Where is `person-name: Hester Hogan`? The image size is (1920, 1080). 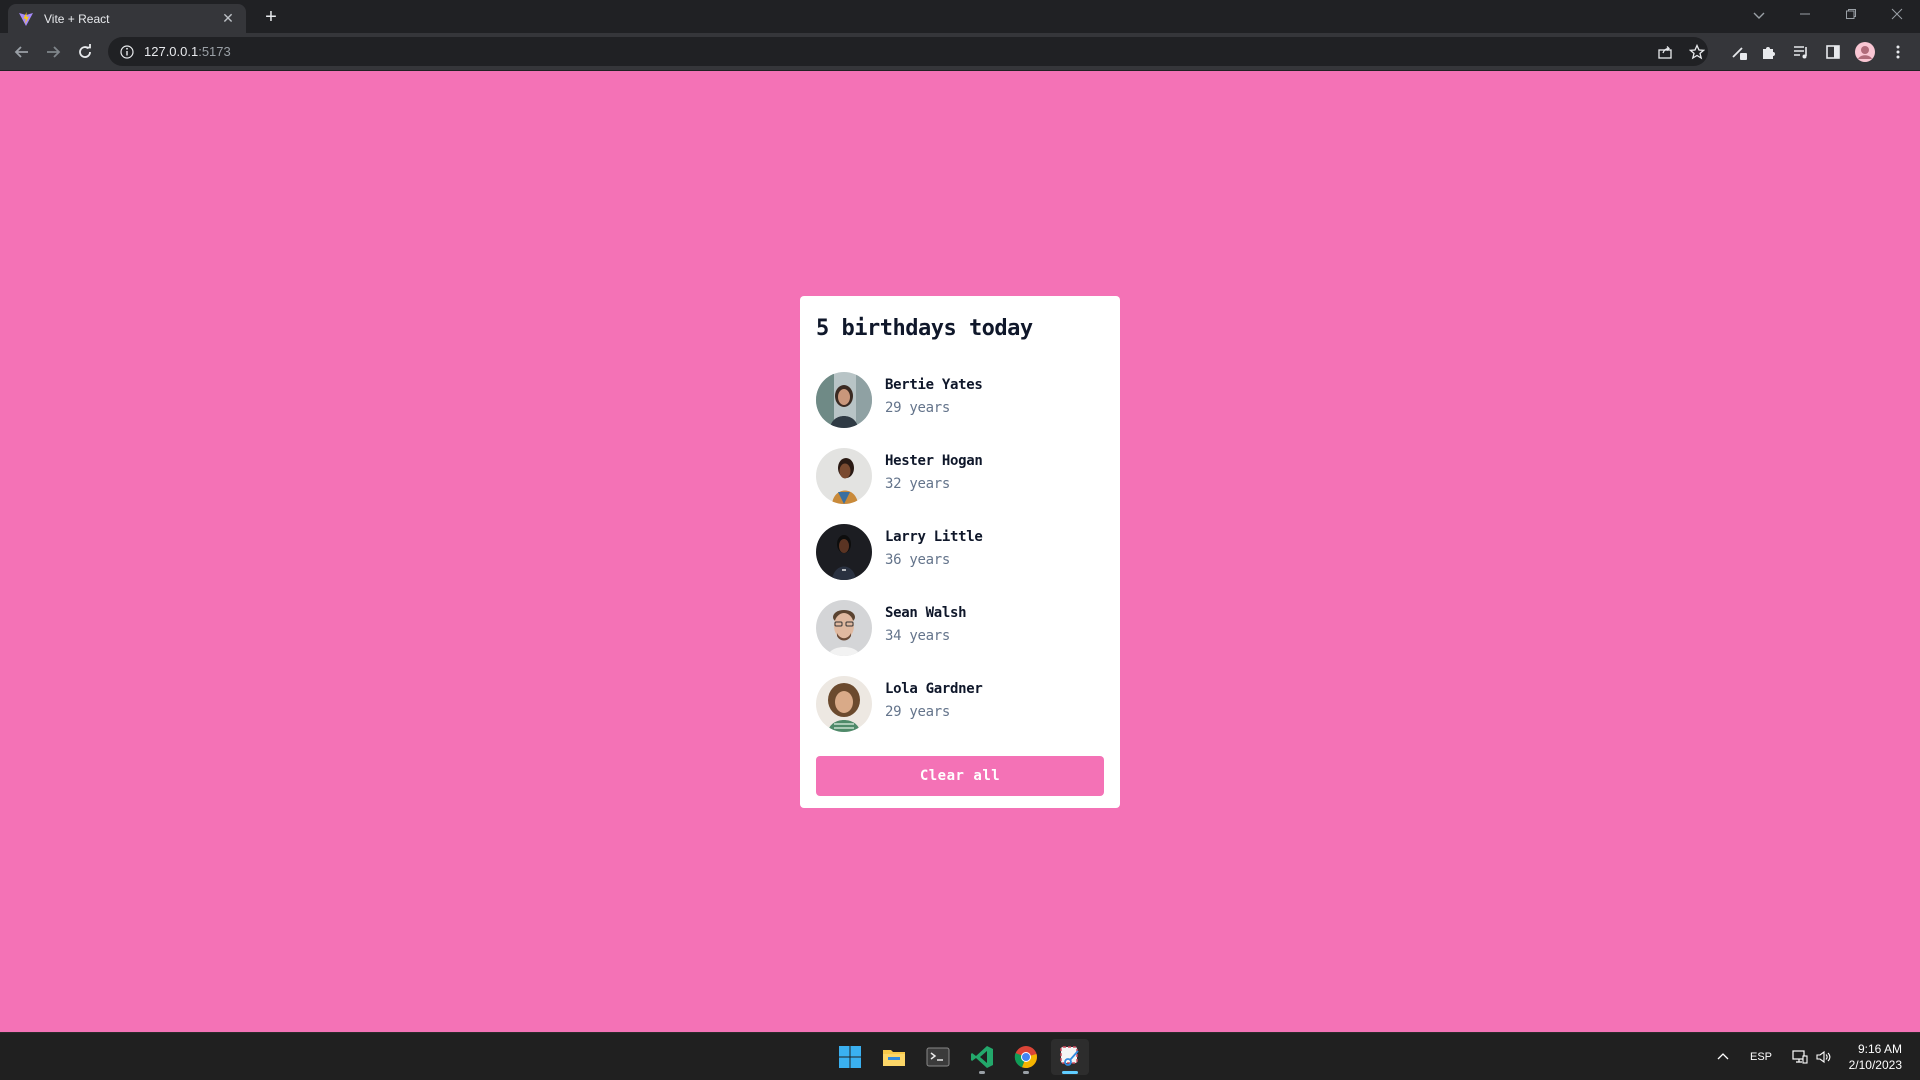 person-name: Hester Hogan is located at coordinates (934, 460).